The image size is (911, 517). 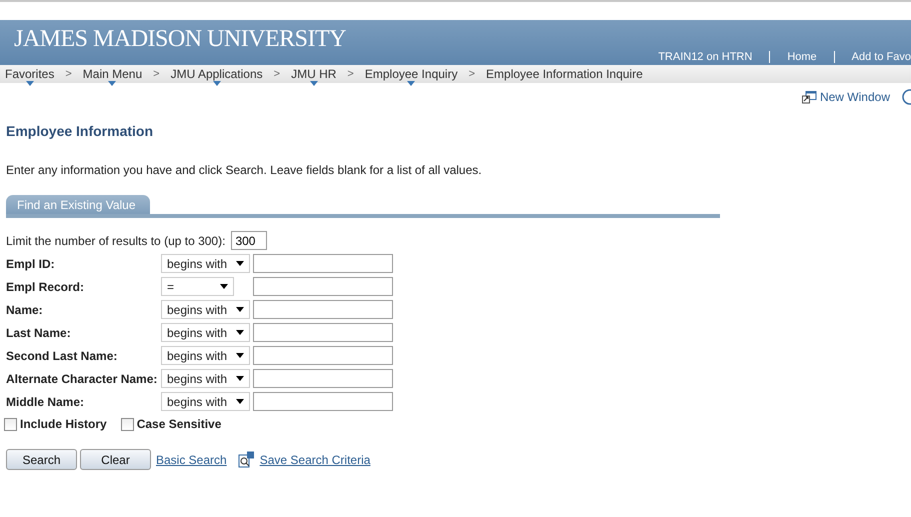 I want to click on field-label: Second Last Name:, so click(x=62, y=355).